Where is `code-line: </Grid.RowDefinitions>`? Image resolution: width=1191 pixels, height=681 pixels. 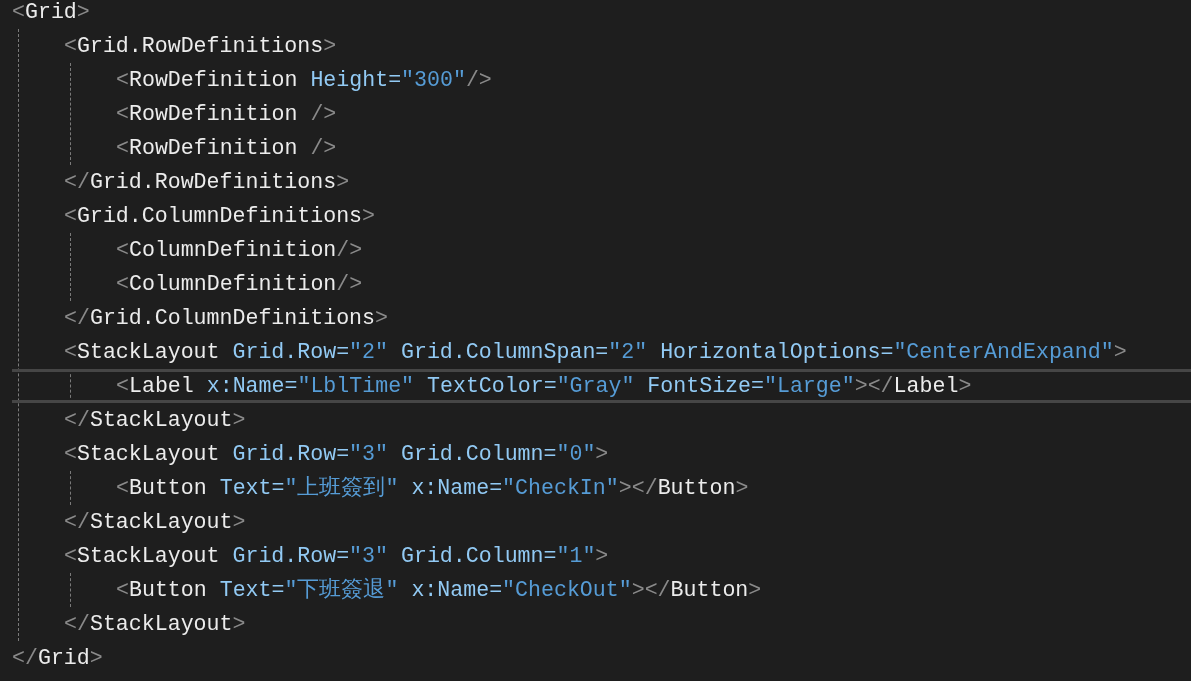 code-line: </Grid.RowDefinitions> is located at coordinates (207, 182).